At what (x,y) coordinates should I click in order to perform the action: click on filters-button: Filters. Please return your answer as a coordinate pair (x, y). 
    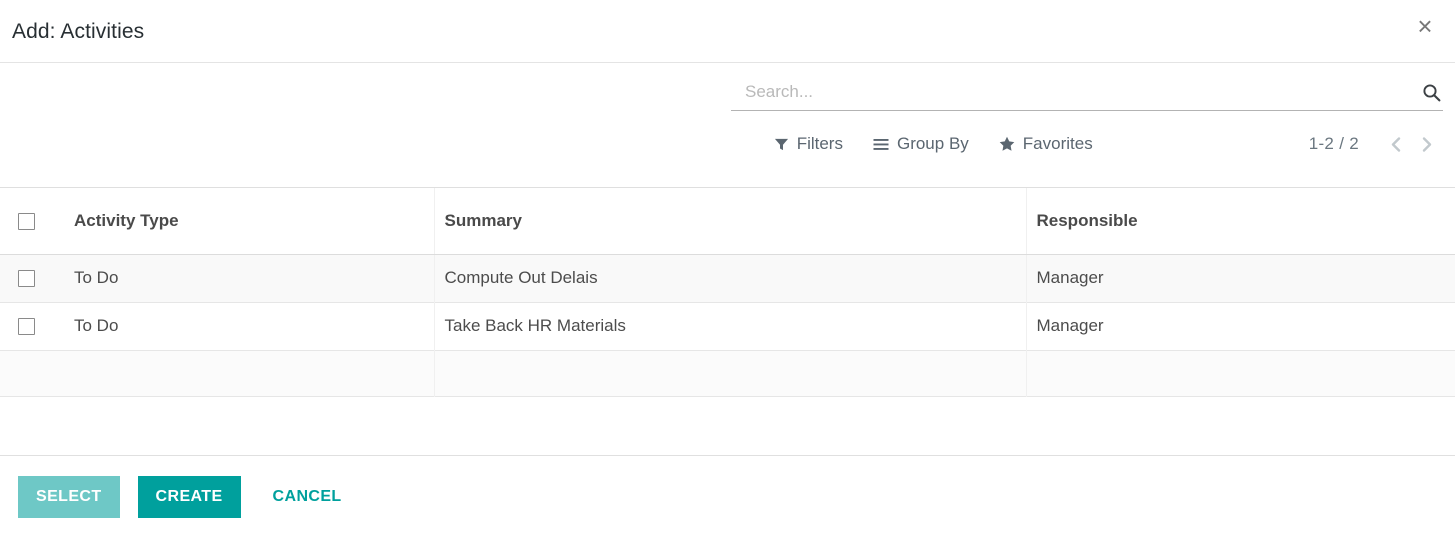
    Looking at the image, I should click on (808, 144).